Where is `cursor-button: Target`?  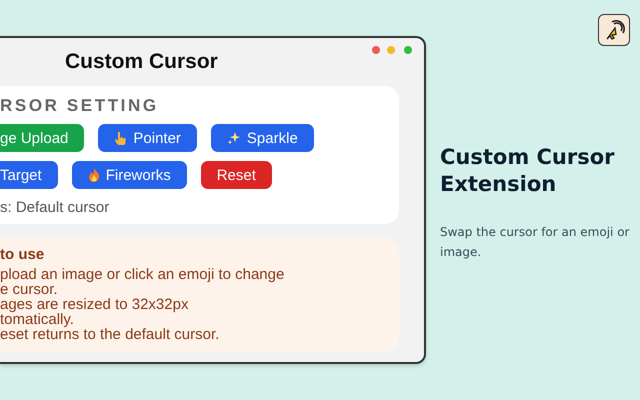
cursor-button: Target is located at coordinates (29, 175).